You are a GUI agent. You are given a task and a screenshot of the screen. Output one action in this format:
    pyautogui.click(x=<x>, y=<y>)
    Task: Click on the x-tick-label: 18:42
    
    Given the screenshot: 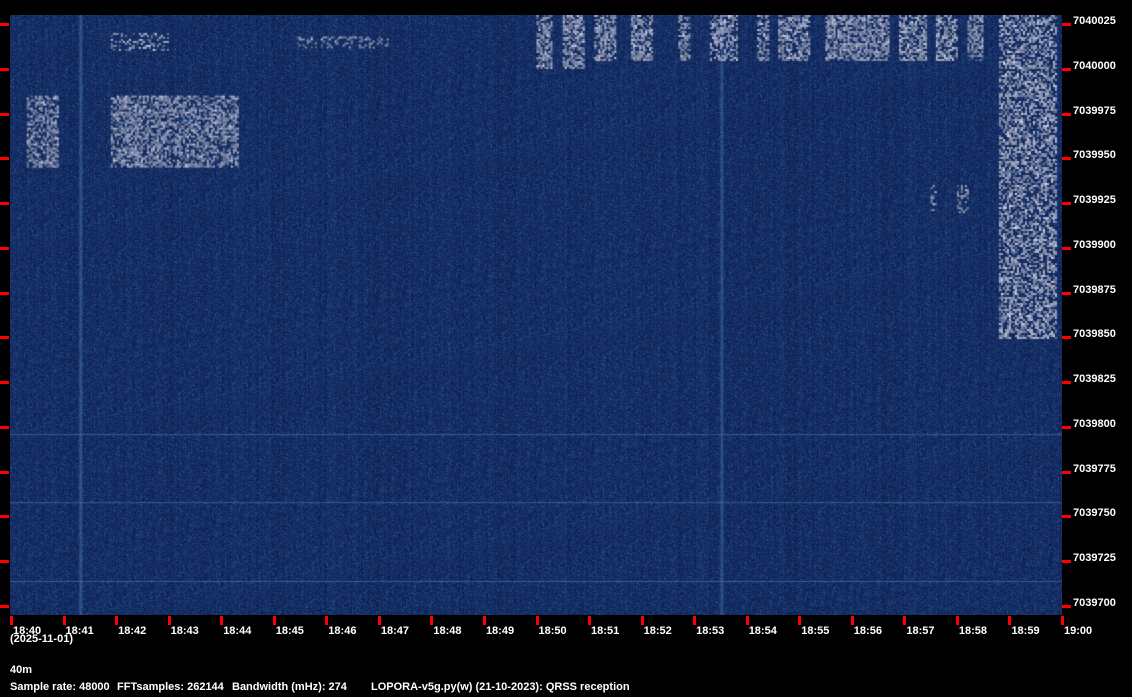 What is the action you would take?
    pyautogui.click(x=132, y=631)
    